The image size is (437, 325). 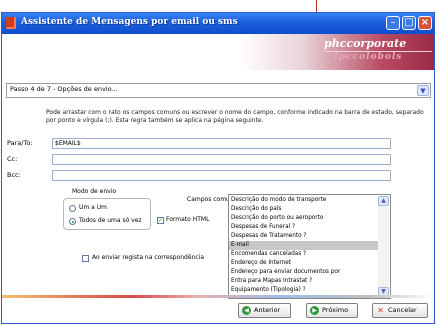 What do you see at coordinates (129, 22) in the screenshot?
I see `window-title: Assistente de Mensagens por email ou sms` at bounding box center [129, 22].